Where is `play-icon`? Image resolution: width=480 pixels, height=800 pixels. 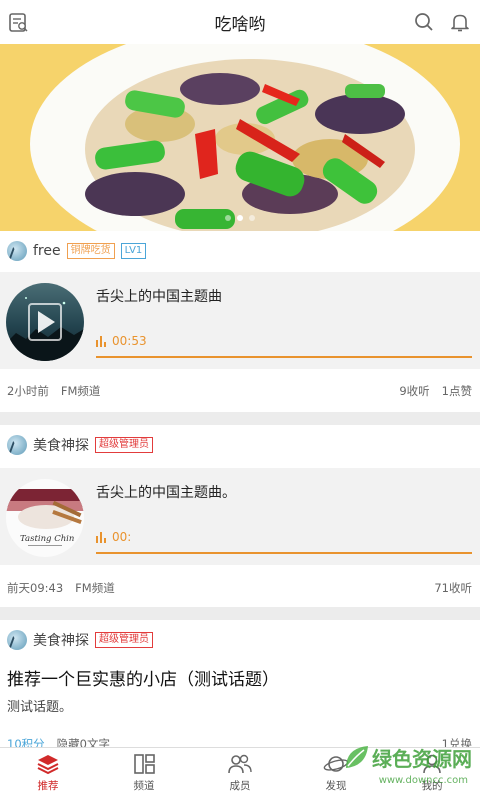 play-icon is located at coordinates (46, 322).